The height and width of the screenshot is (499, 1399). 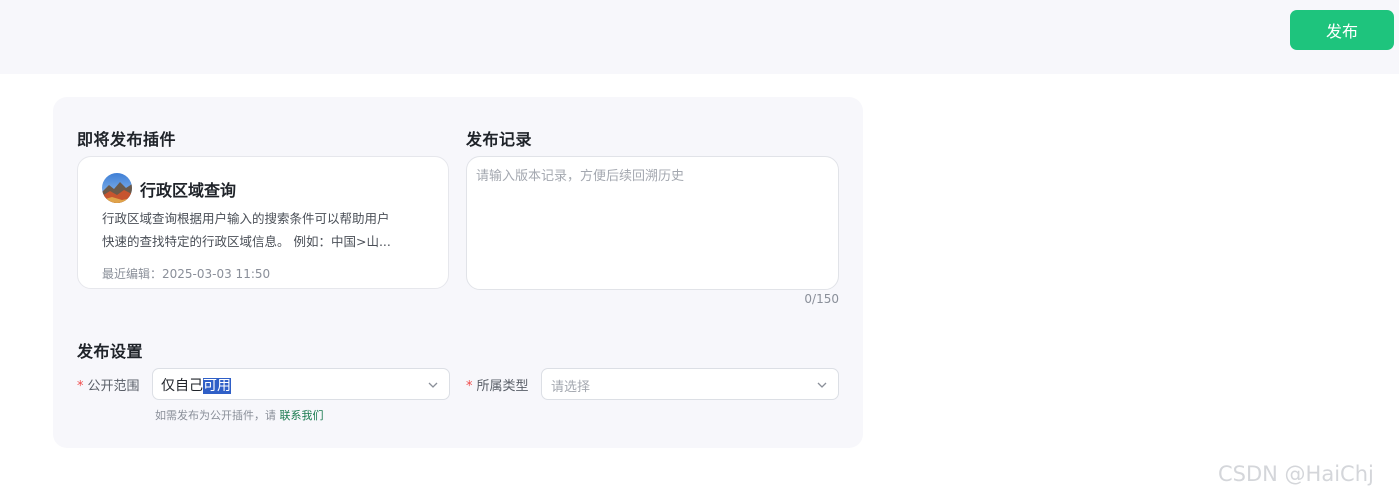 What do you see at coordinates (188, 190) in the screenshot?
I see `plugin-name: 行政区域查询` at bounding box center [188, 190].